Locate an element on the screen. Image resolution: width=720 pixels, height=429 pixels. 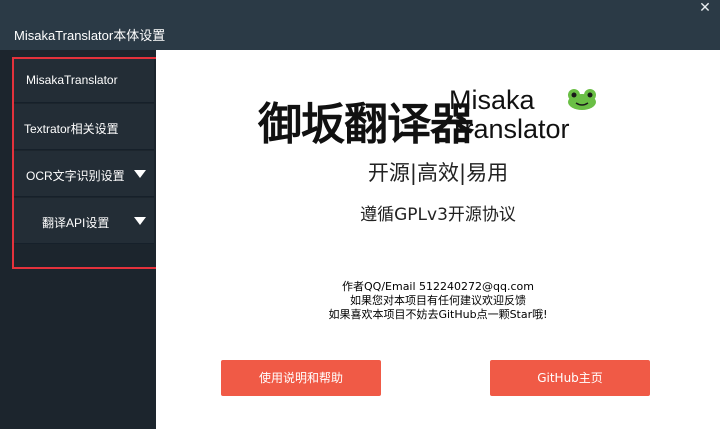
sidebar-item-label: MisakaTranslator is located at coordinates (72, 80).